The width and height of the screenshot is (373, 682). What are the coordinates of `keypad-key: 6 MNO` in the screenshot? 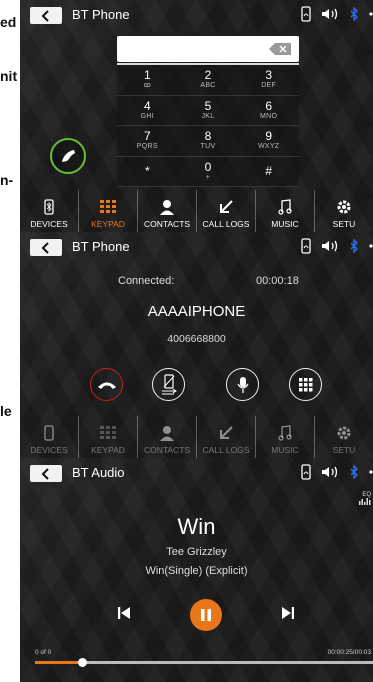 It's located at (268, 111).